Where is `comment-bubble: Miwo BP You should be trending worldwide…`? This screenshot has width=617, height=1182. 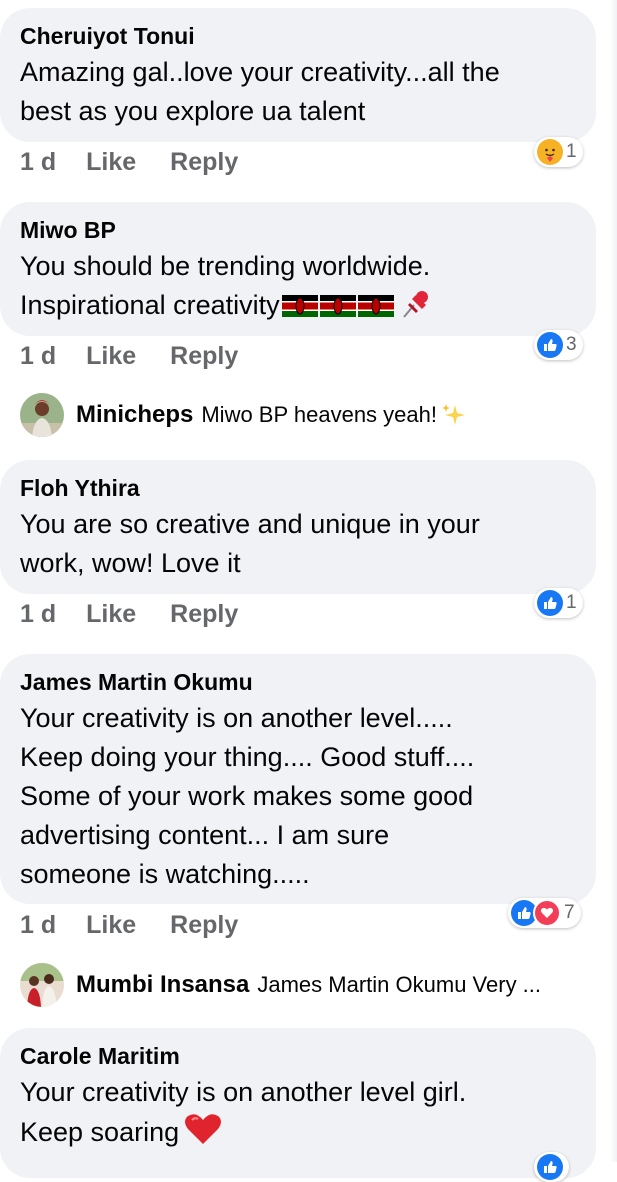
comment-bubble: Miwo BP You should be trending worldwide… is located at coordinates (298, 269).